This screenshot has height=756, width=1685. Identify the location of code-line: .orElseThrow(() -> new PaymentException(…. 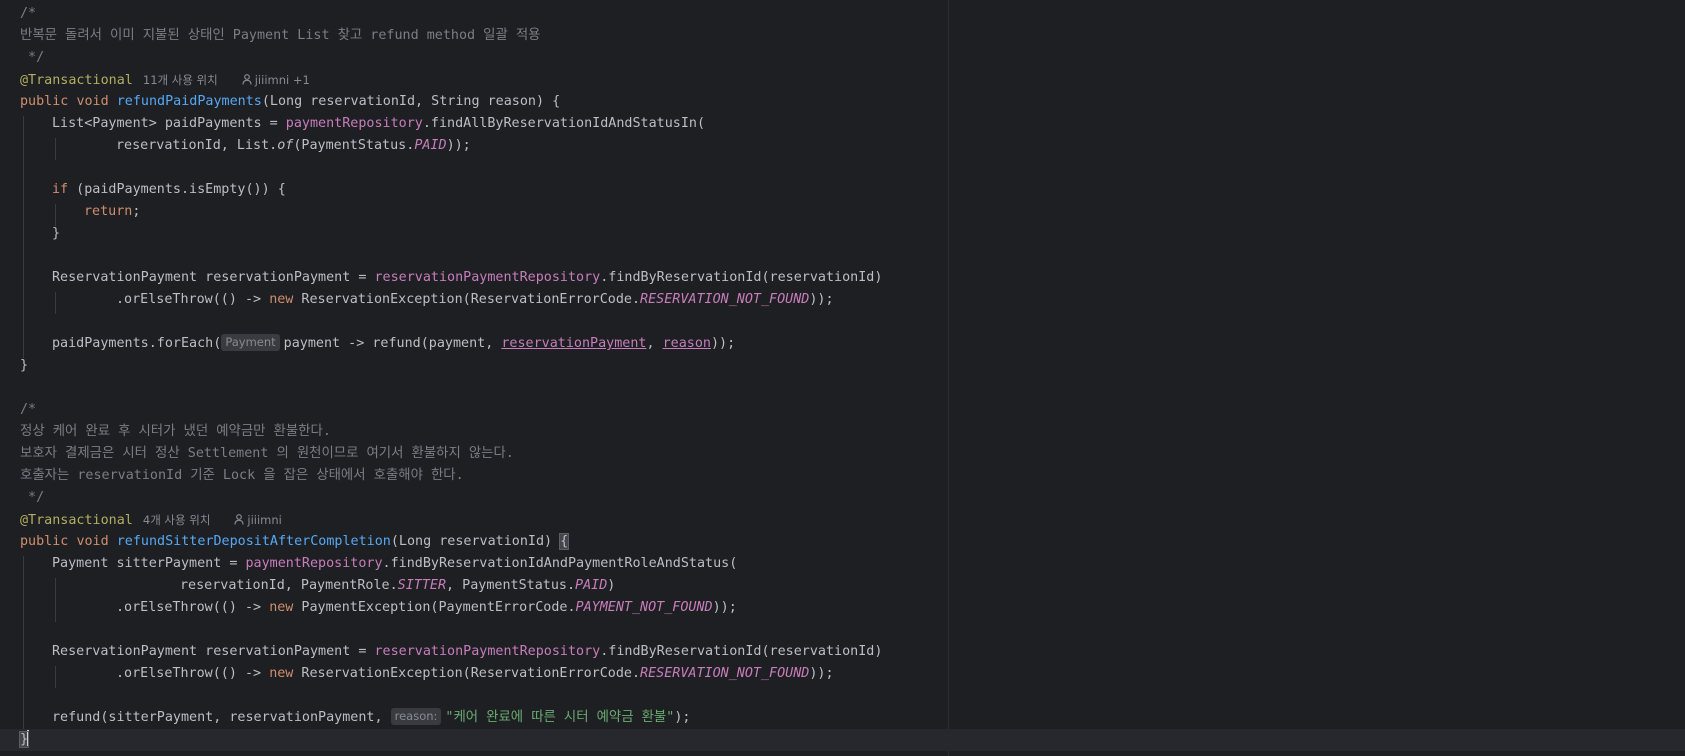
(426, 607).